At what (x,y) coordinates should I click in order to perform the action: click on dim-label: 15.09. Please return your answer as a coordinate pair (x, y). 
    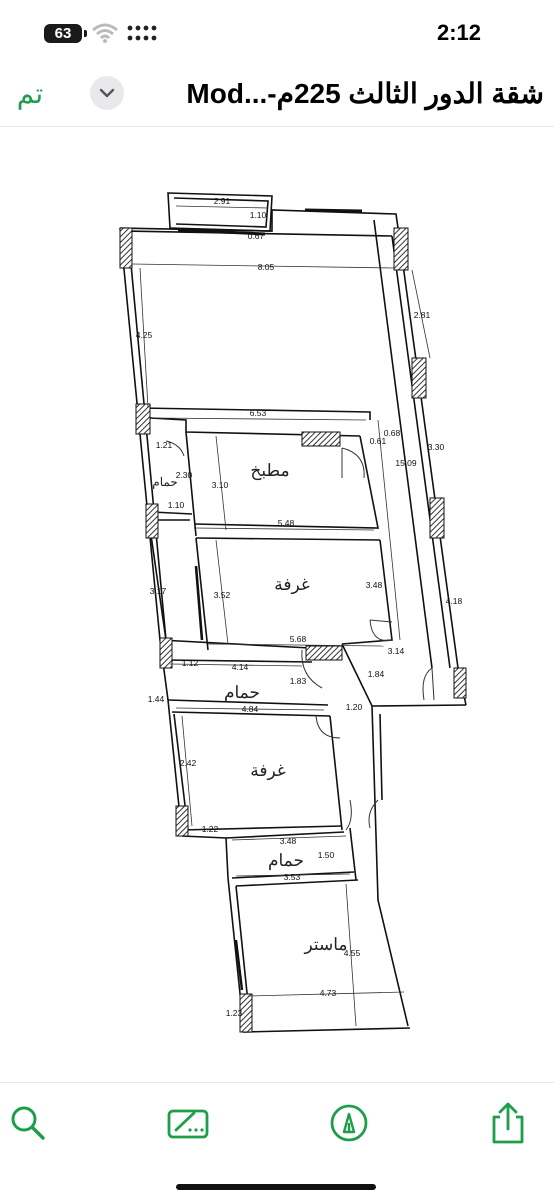
    Looking at the image, I should click on (406, 463).